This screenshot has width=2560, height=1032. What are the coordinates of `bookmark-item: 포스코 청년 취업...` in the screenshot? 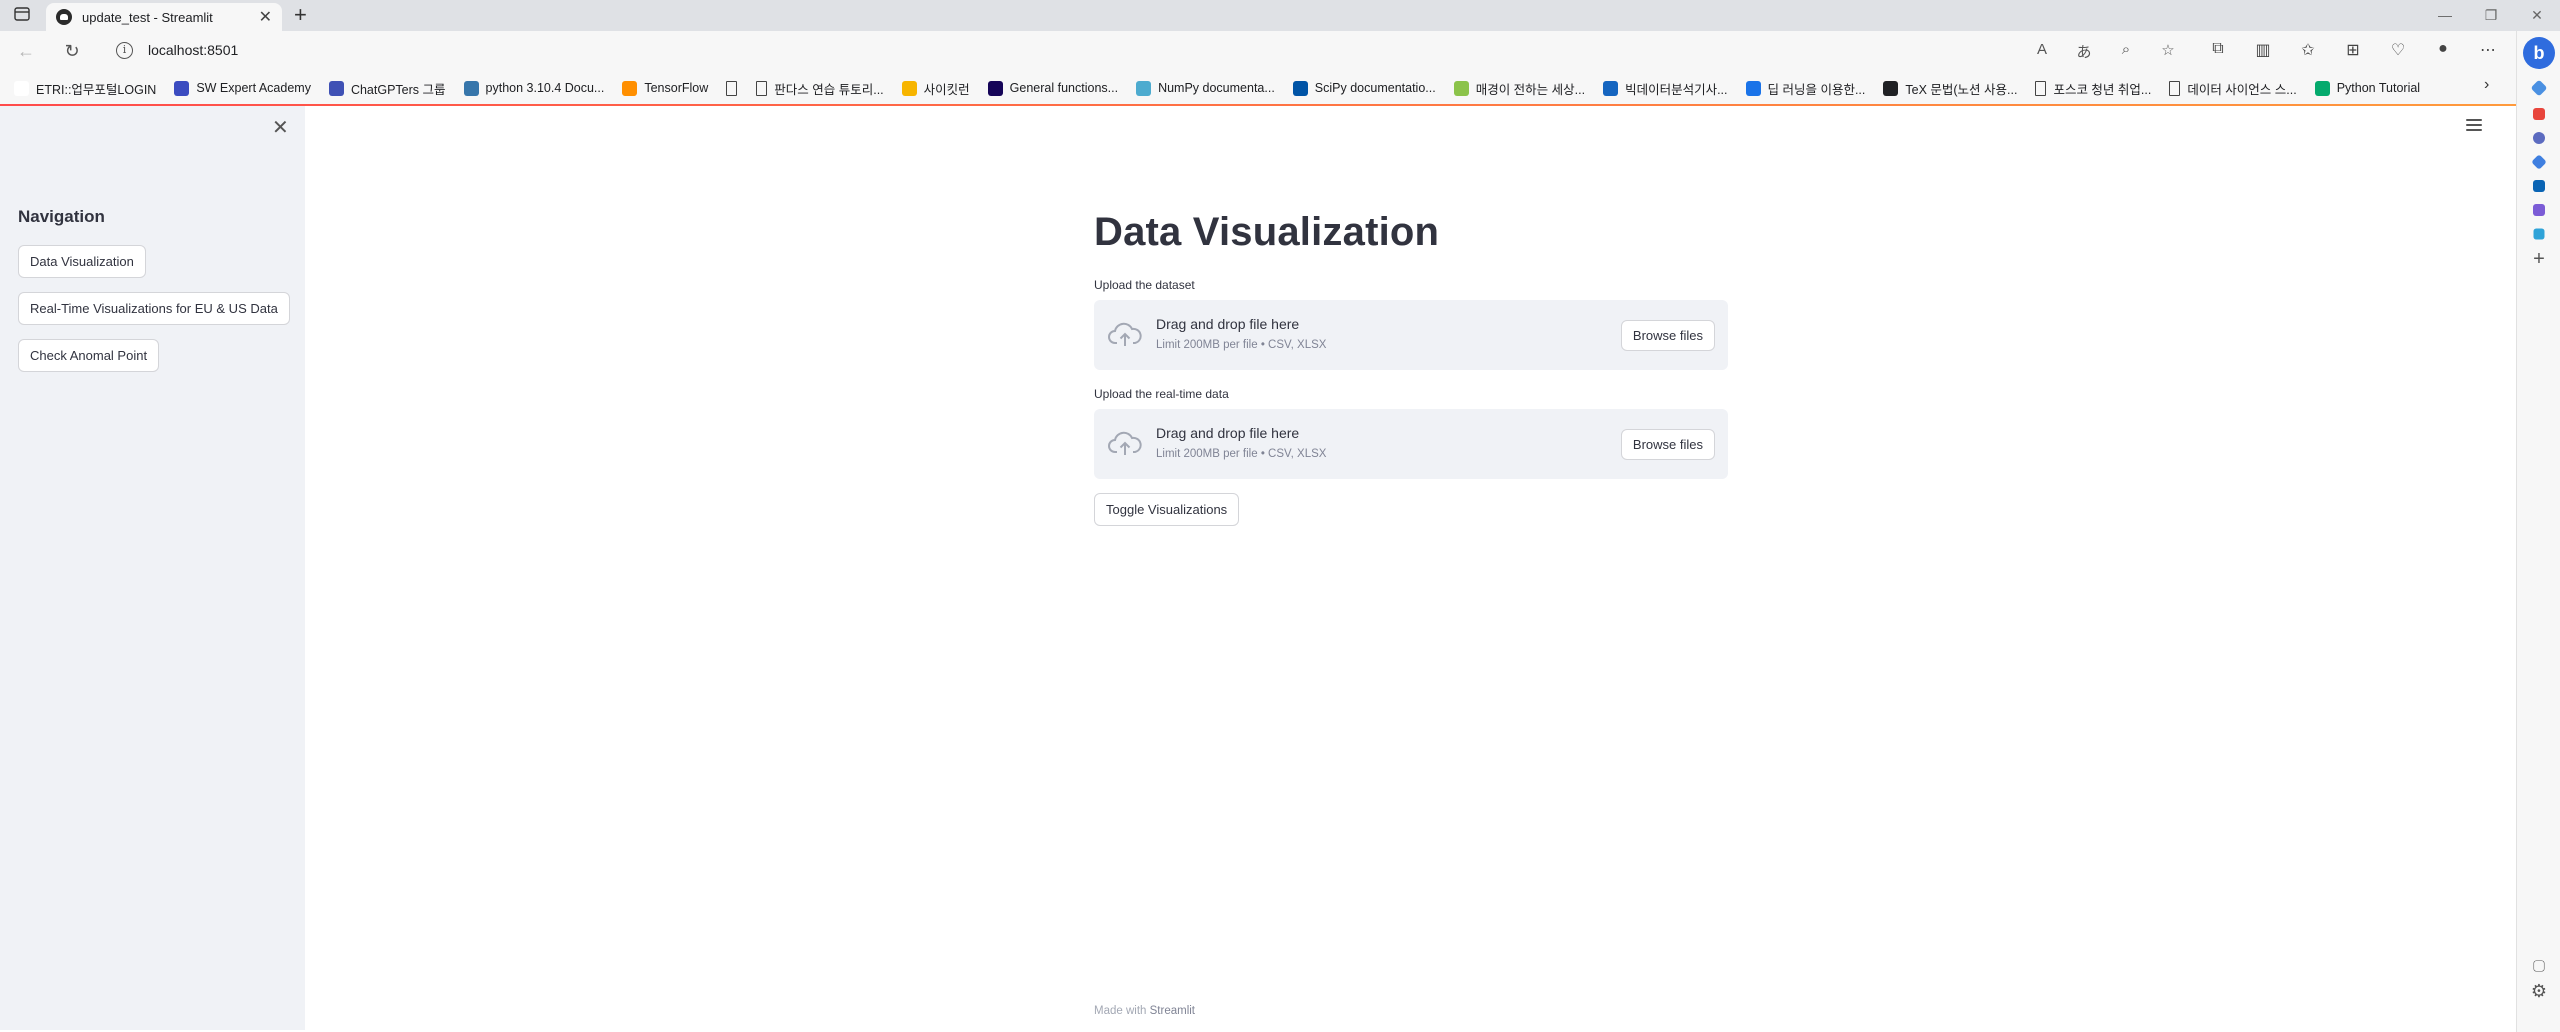 It's located at (2093, 88).